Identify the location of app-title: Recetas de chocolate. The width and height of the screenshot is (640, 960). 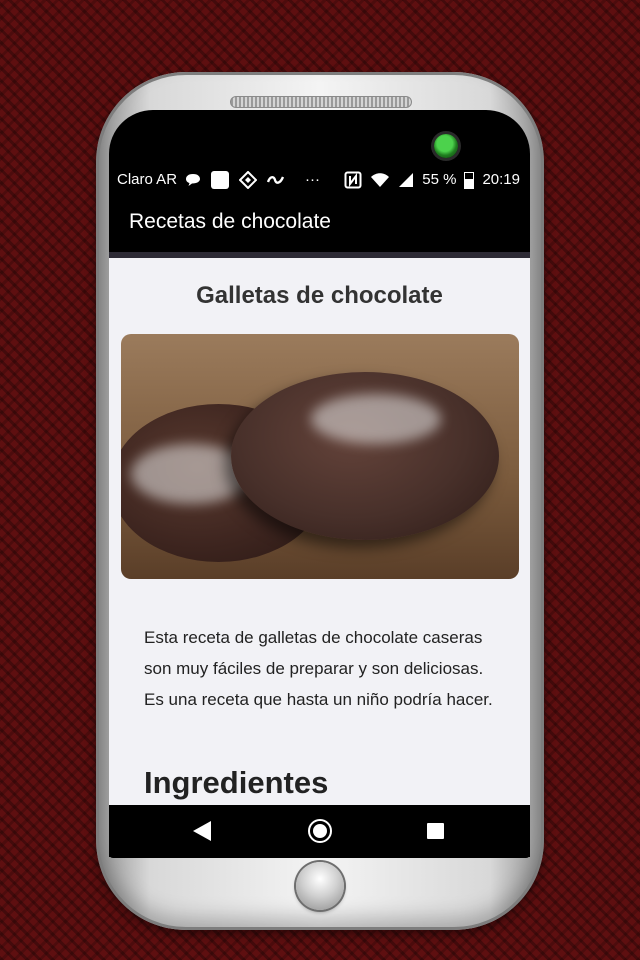
(230, 221).